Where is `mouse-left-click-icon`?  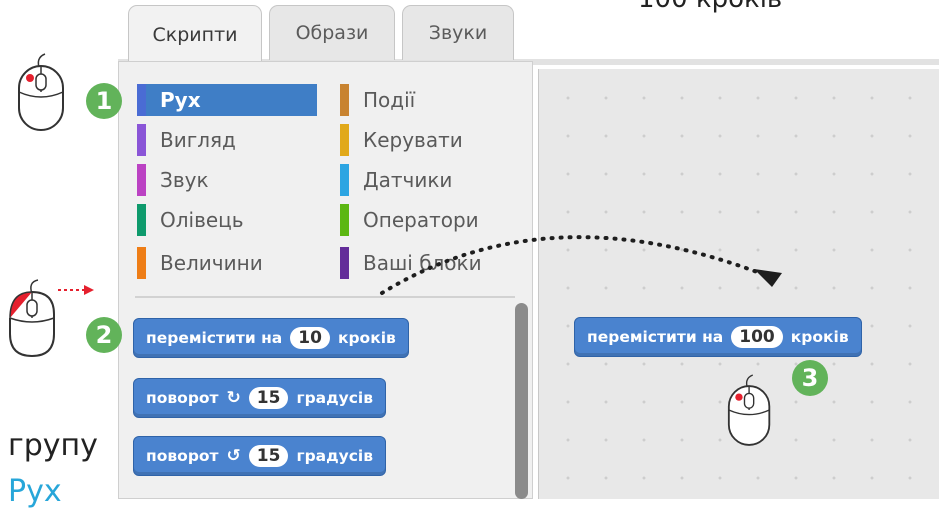 mouse-left-click-icon is located at coordinates (41, 92).